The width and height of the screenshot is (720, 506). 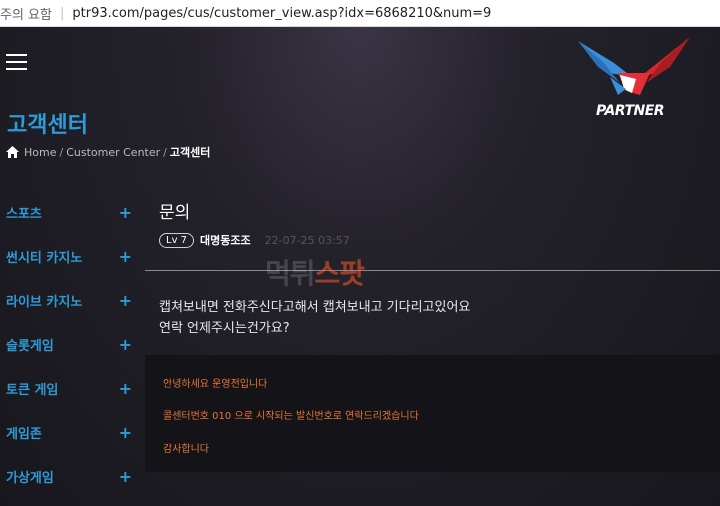 I want to click on sidebar-item-slot-game: 슬롯게임 +, so click(x=70, y=344).